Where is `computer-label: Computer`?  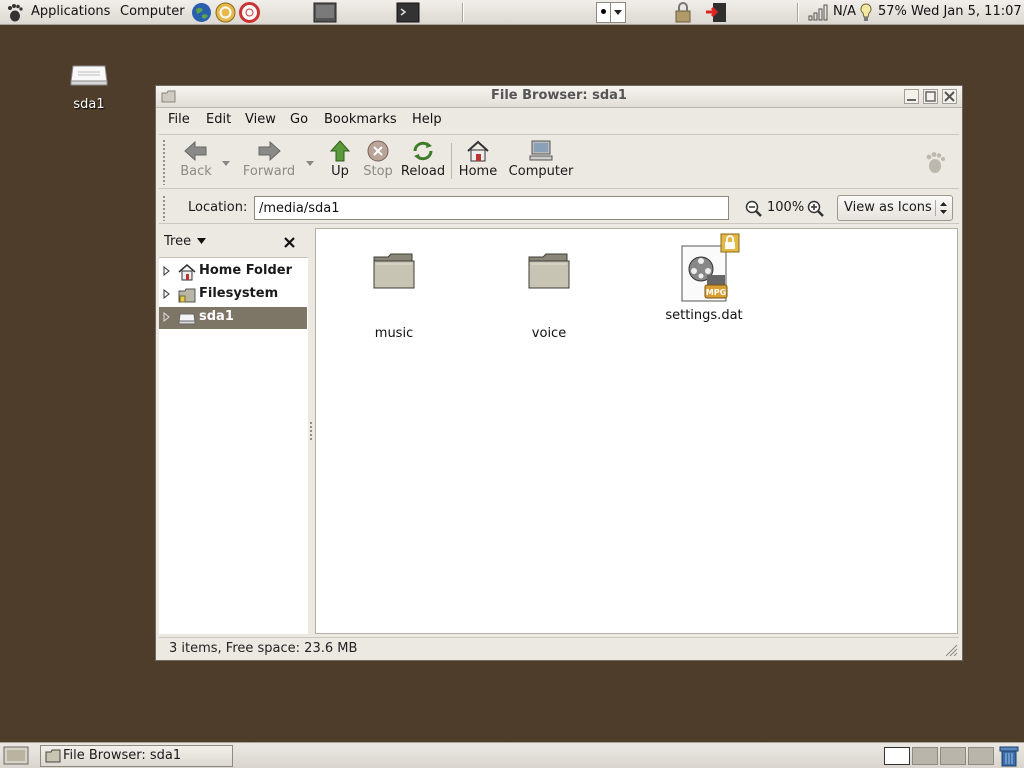
computer-label: Computer is located at coordinates (541, 171).